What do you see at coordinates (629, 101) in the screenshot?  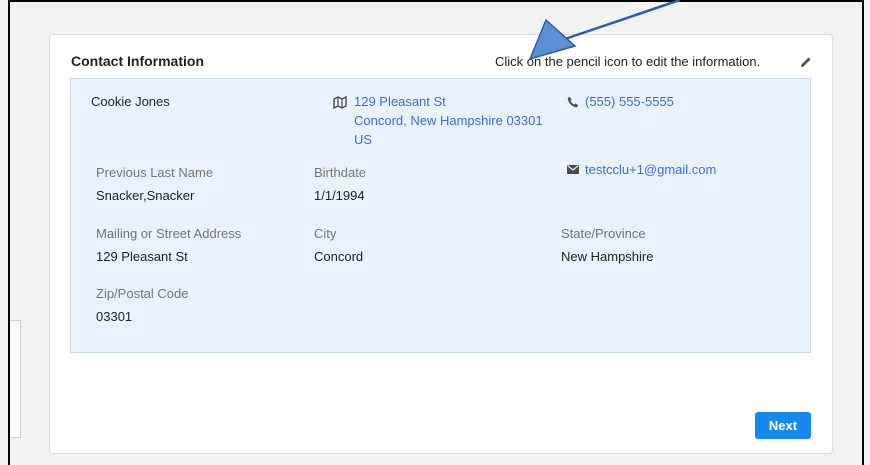 I see `phone-link: (555) 555-5555` at bounding box center [629, 101].